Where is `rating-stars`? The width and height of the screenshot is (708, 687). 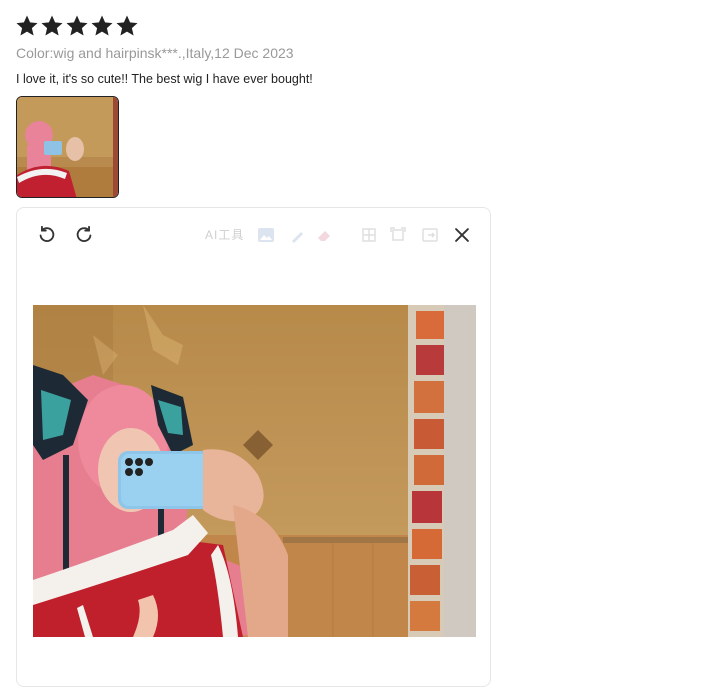 rating-stars is located at coordinates (77, 26).